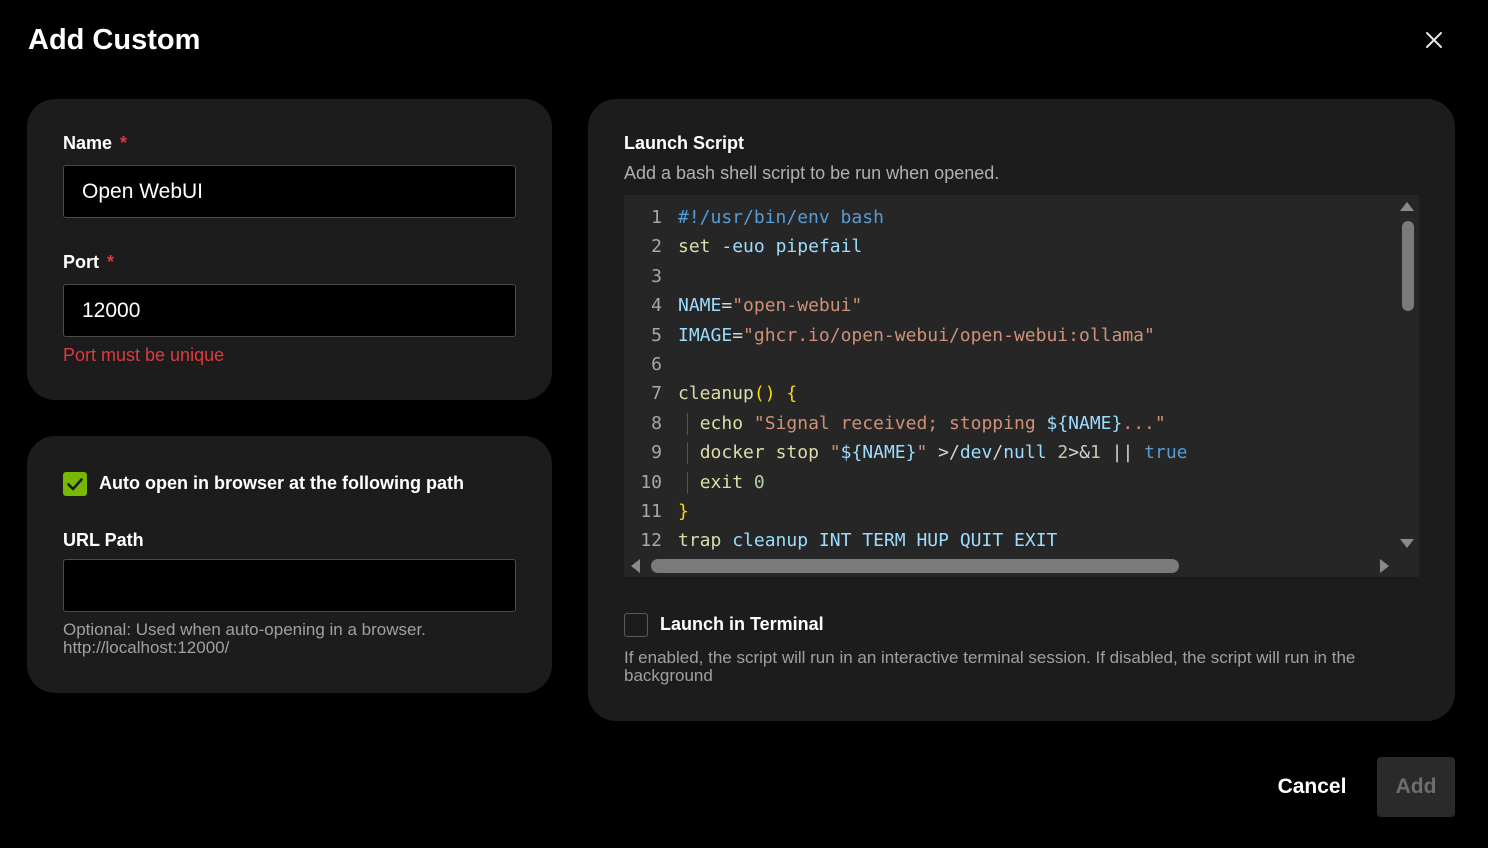 Image resolution: width=1488 pixels, height=848 pixels. I want to click on code-text: set -euo pipefail, so click(770, 246).